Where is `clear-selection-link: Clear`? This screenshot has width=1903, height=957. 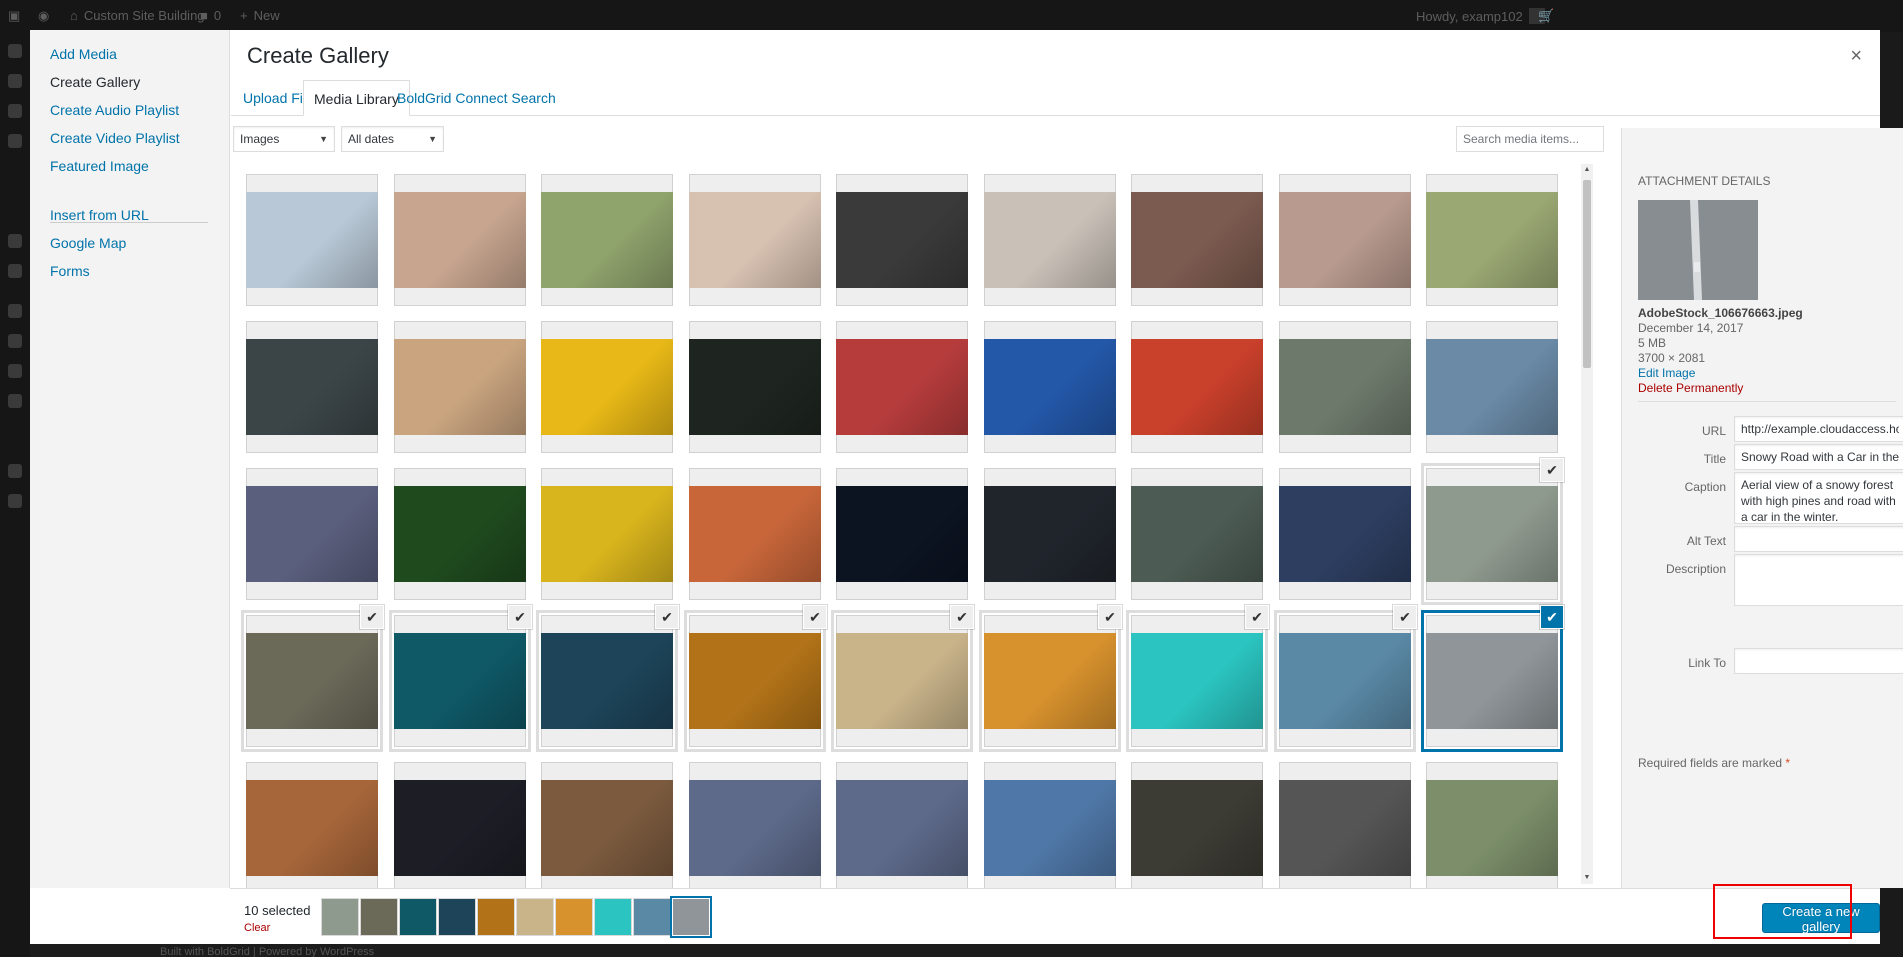
clear-selection-link: Clear is located at coordinates (257, 928).